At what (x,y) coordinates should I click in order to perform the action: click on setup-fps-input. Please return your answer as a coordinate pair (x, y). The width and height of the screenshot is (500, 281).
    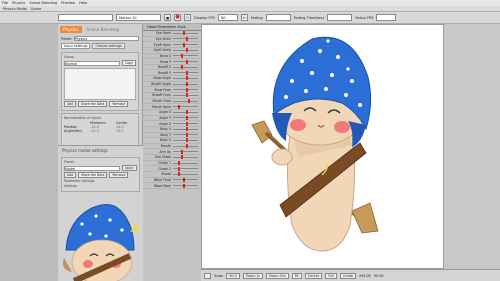
    Looking at the image, I should click on (386, 17).